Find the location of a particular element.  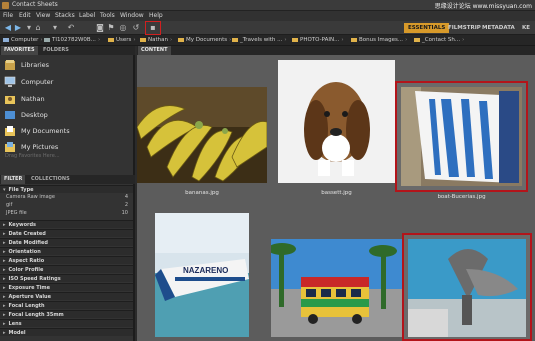

breadcrumb-users: Users › is located at coordinates (122, 40).